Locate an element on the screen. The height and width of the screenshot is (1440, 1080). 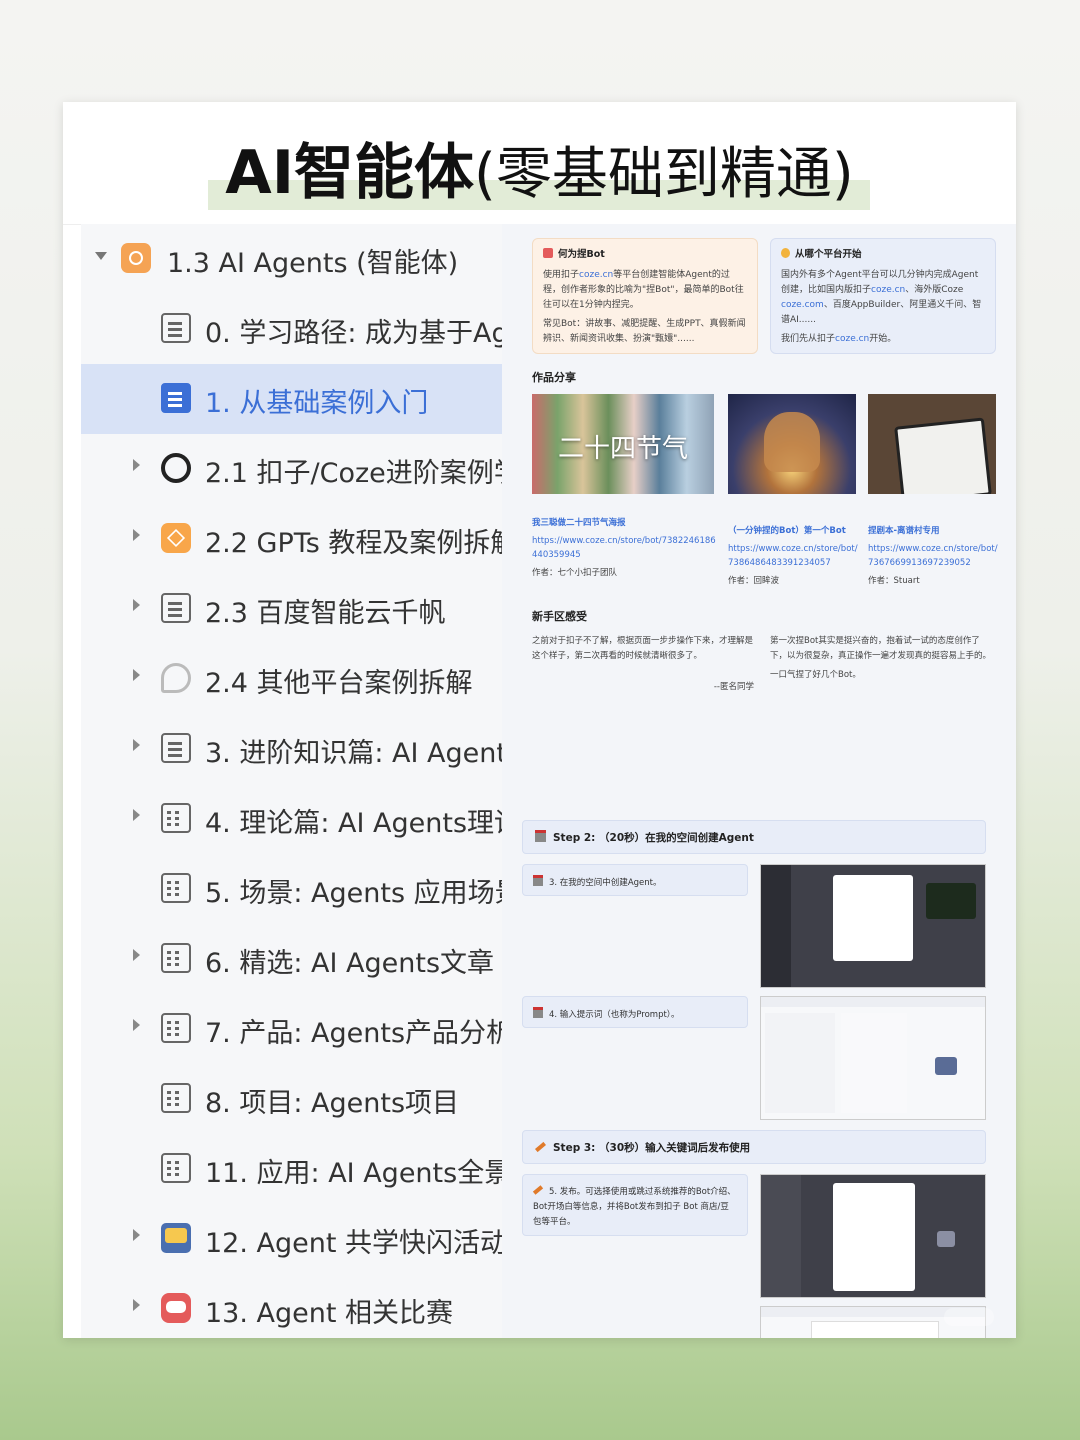
step-2-bar: Step 2: （20秒）在我的空间创建Agent is located at coordinates (754, 837).